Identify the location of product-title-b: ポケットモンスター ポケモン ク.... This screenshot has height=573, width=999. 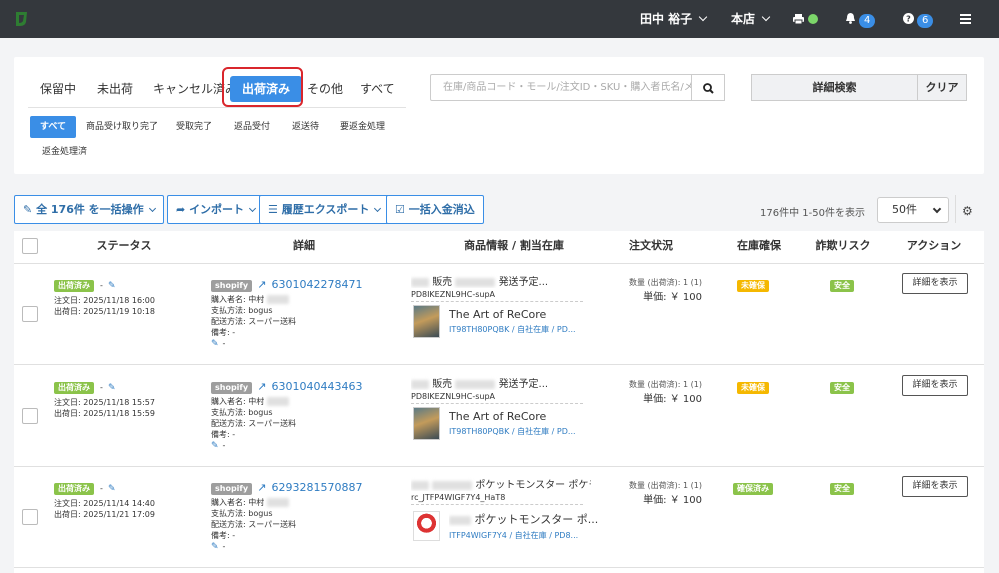
(533, 485).